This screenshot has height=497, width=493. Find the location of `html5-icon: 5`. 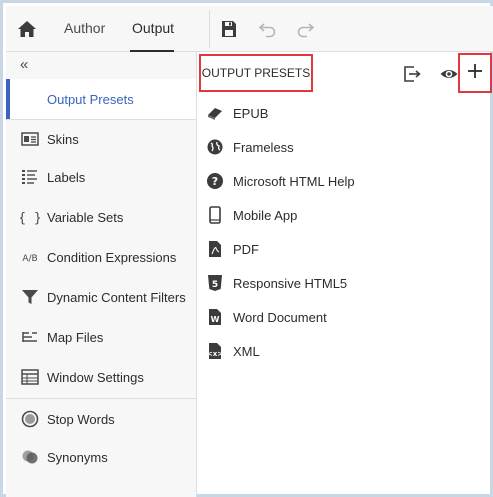

html5-icon: 5 is located at coordinates (215, 283).